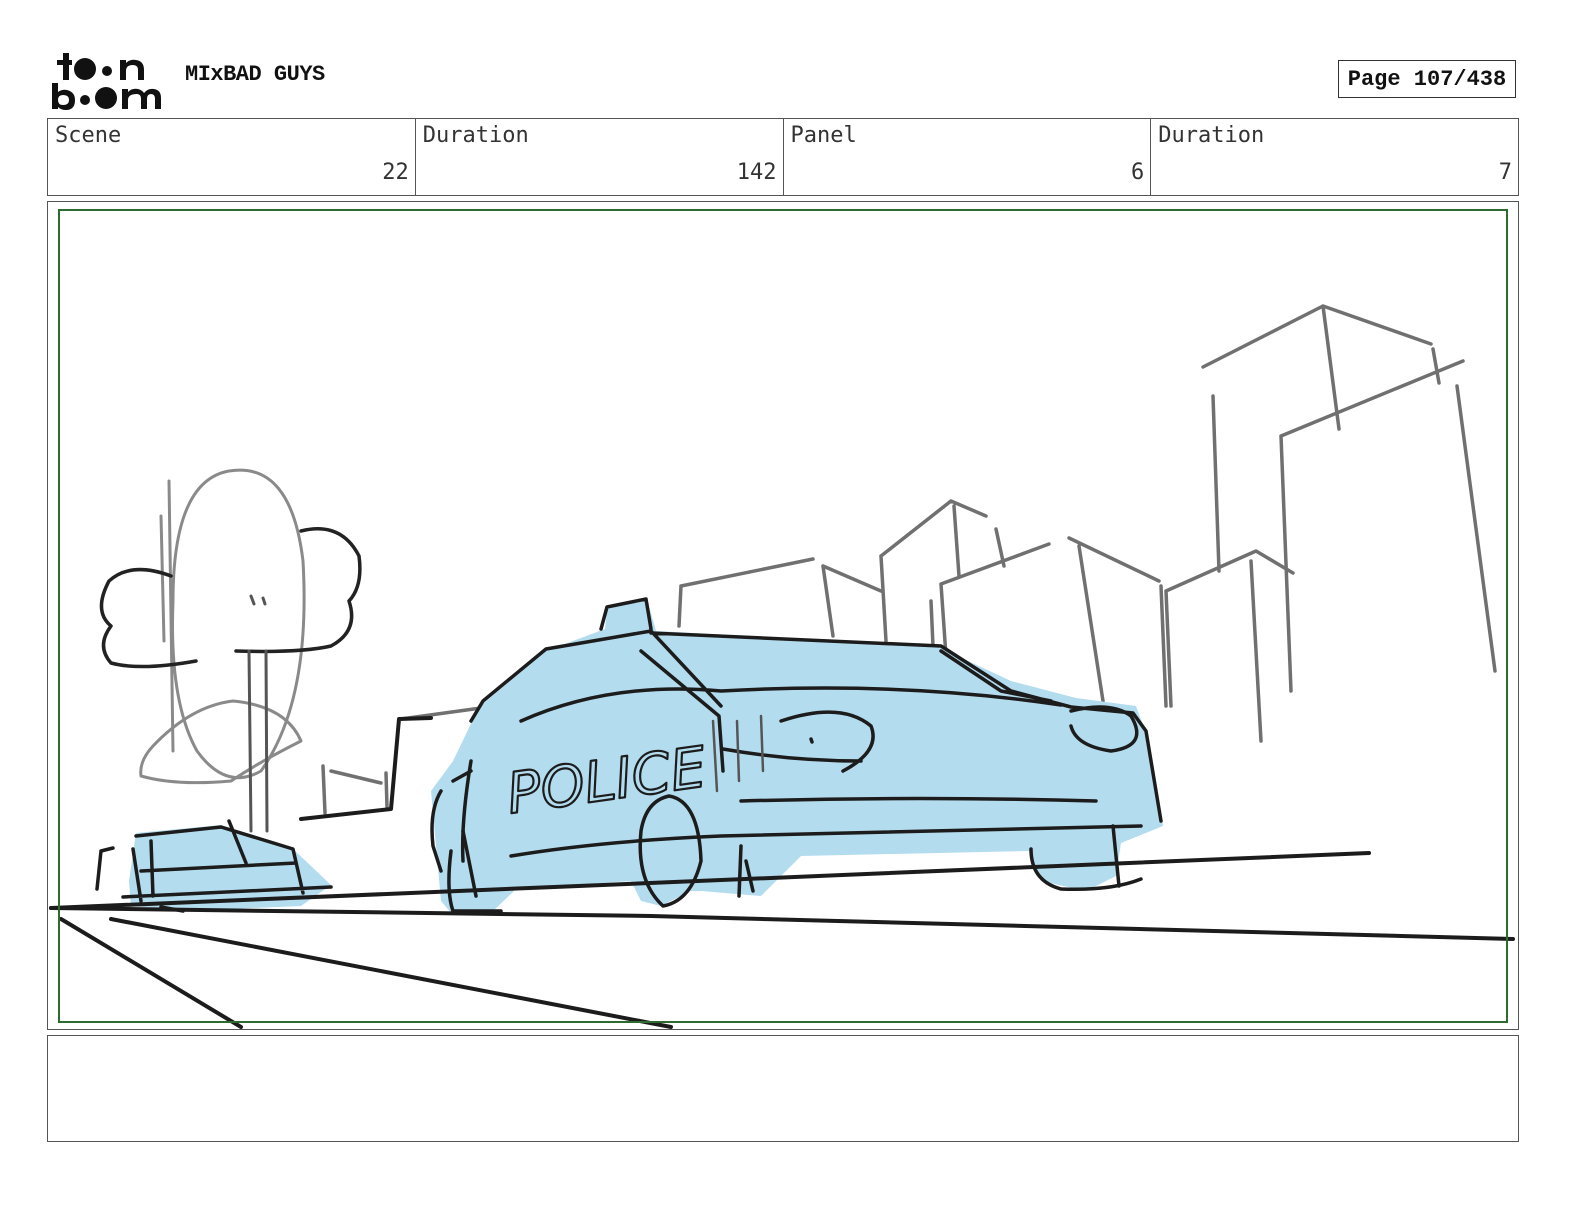  What do you see at coordinates (1211, 135) in the screenshot?
I see `panel-duration-label: Duration` at bounding box center [1211, 135].